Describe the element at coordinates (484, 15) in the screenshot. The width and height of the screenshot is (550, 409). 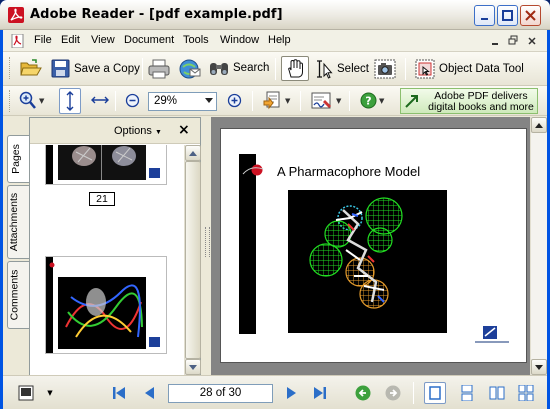
I see `minimize-button` at that location.